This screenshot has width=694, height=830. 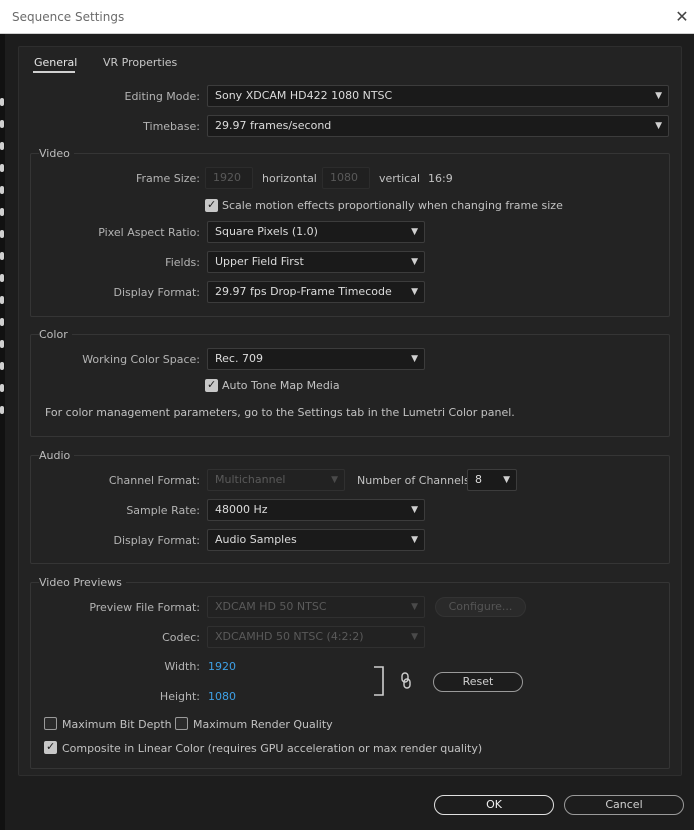 What do you see at coordinates (494, 805) in the screenshot?
I see `ok-button: OK` at bounding box center [494, 805].